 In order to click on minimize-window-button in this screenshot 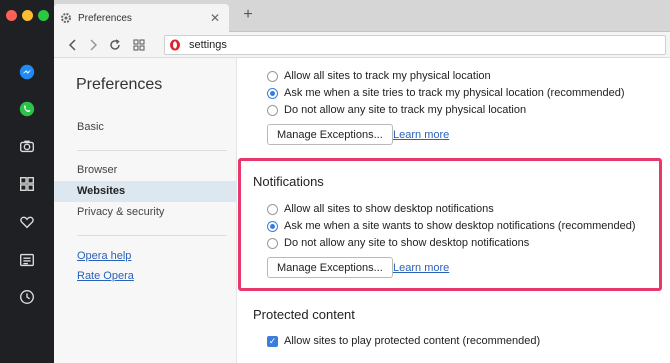, I will do `click(27, 15)`.